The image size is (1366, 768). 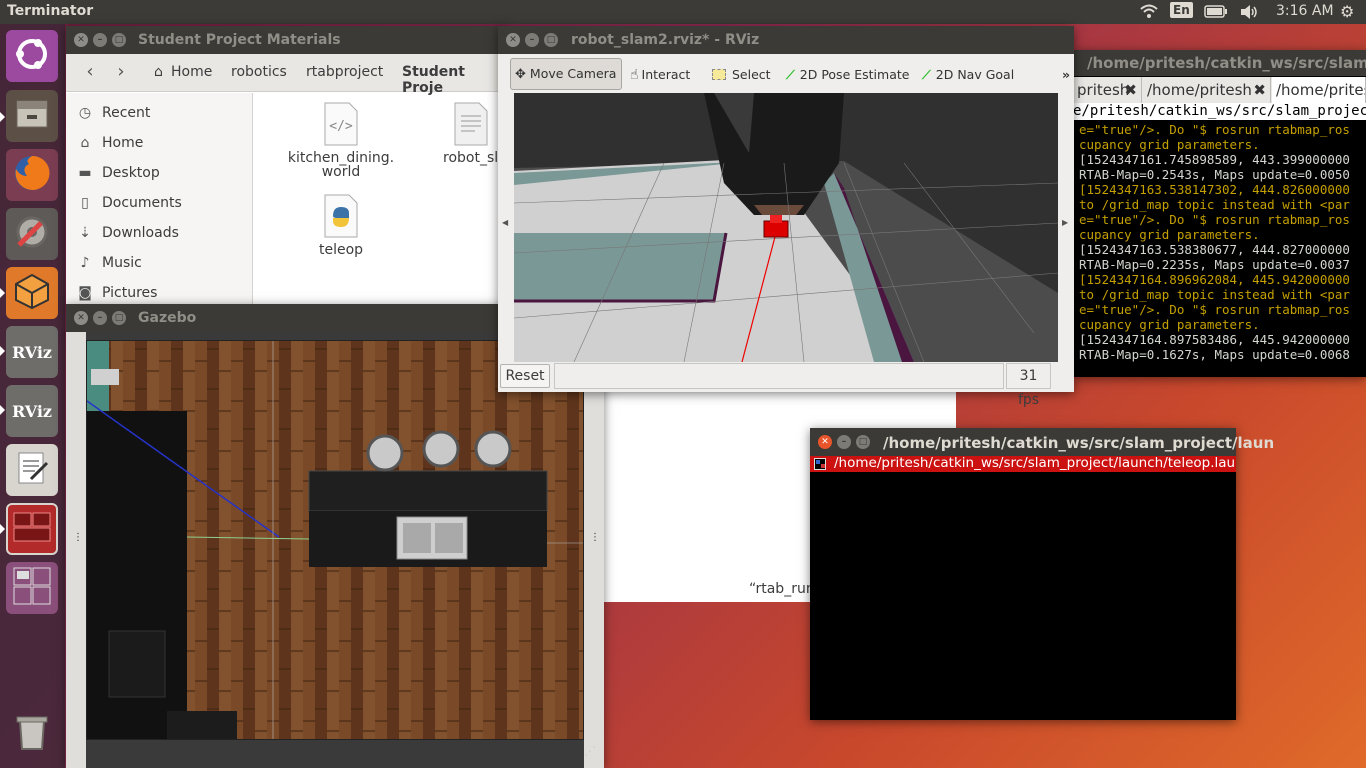 What do you see at coordinates (471, 134) in the screenshot?
I see `file-item-robot-slam: robot_sl` at bounding box center [471, 134].